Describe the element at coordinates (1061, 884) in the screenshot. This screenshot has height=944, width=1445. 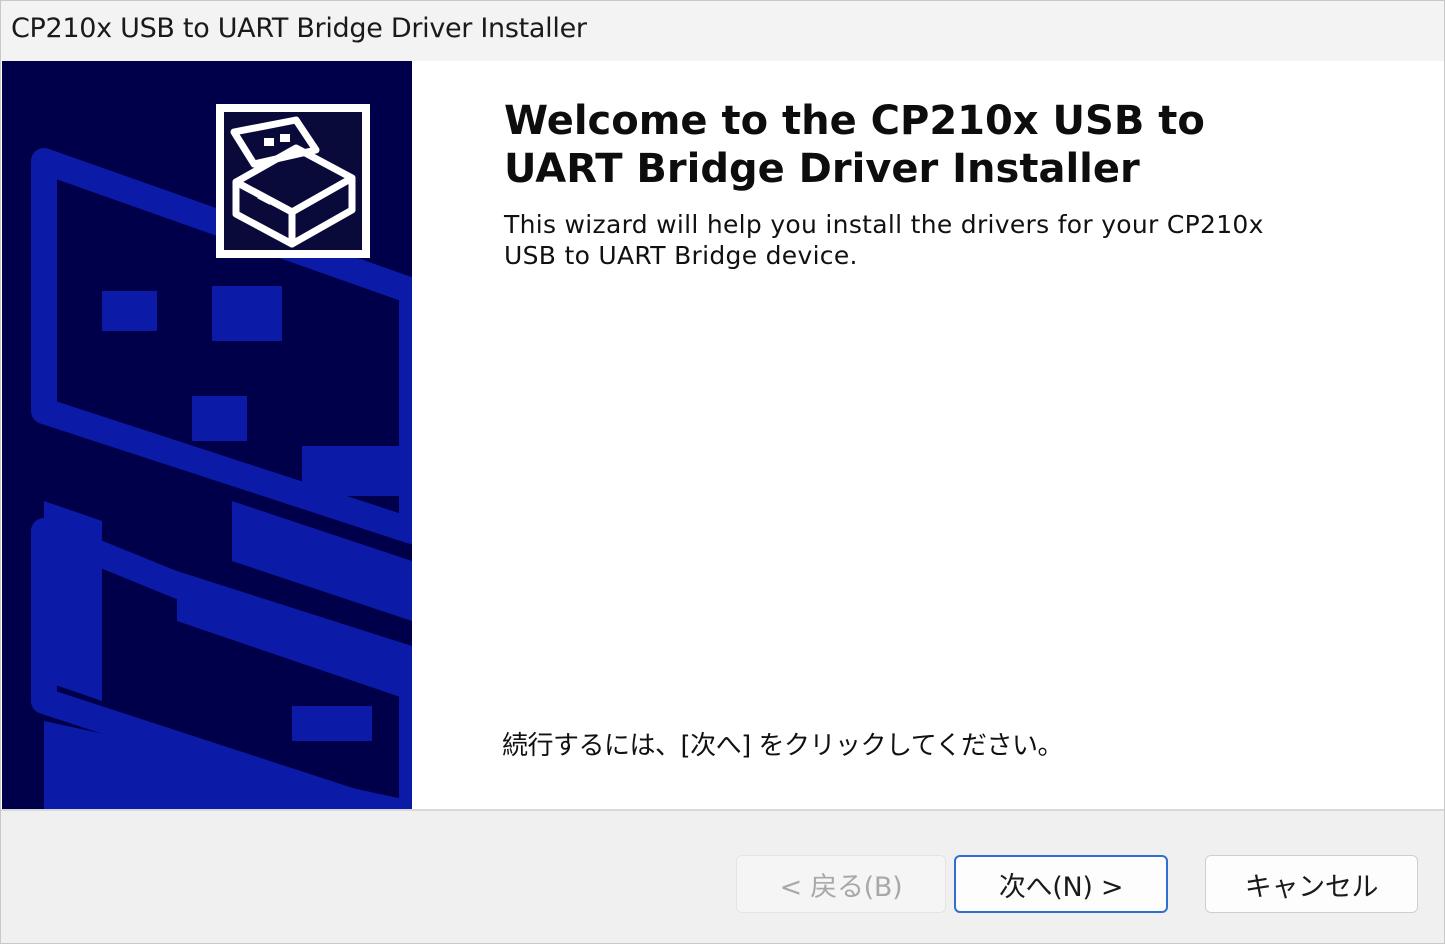
I see `next-button: 次へ(N) >` at that location.